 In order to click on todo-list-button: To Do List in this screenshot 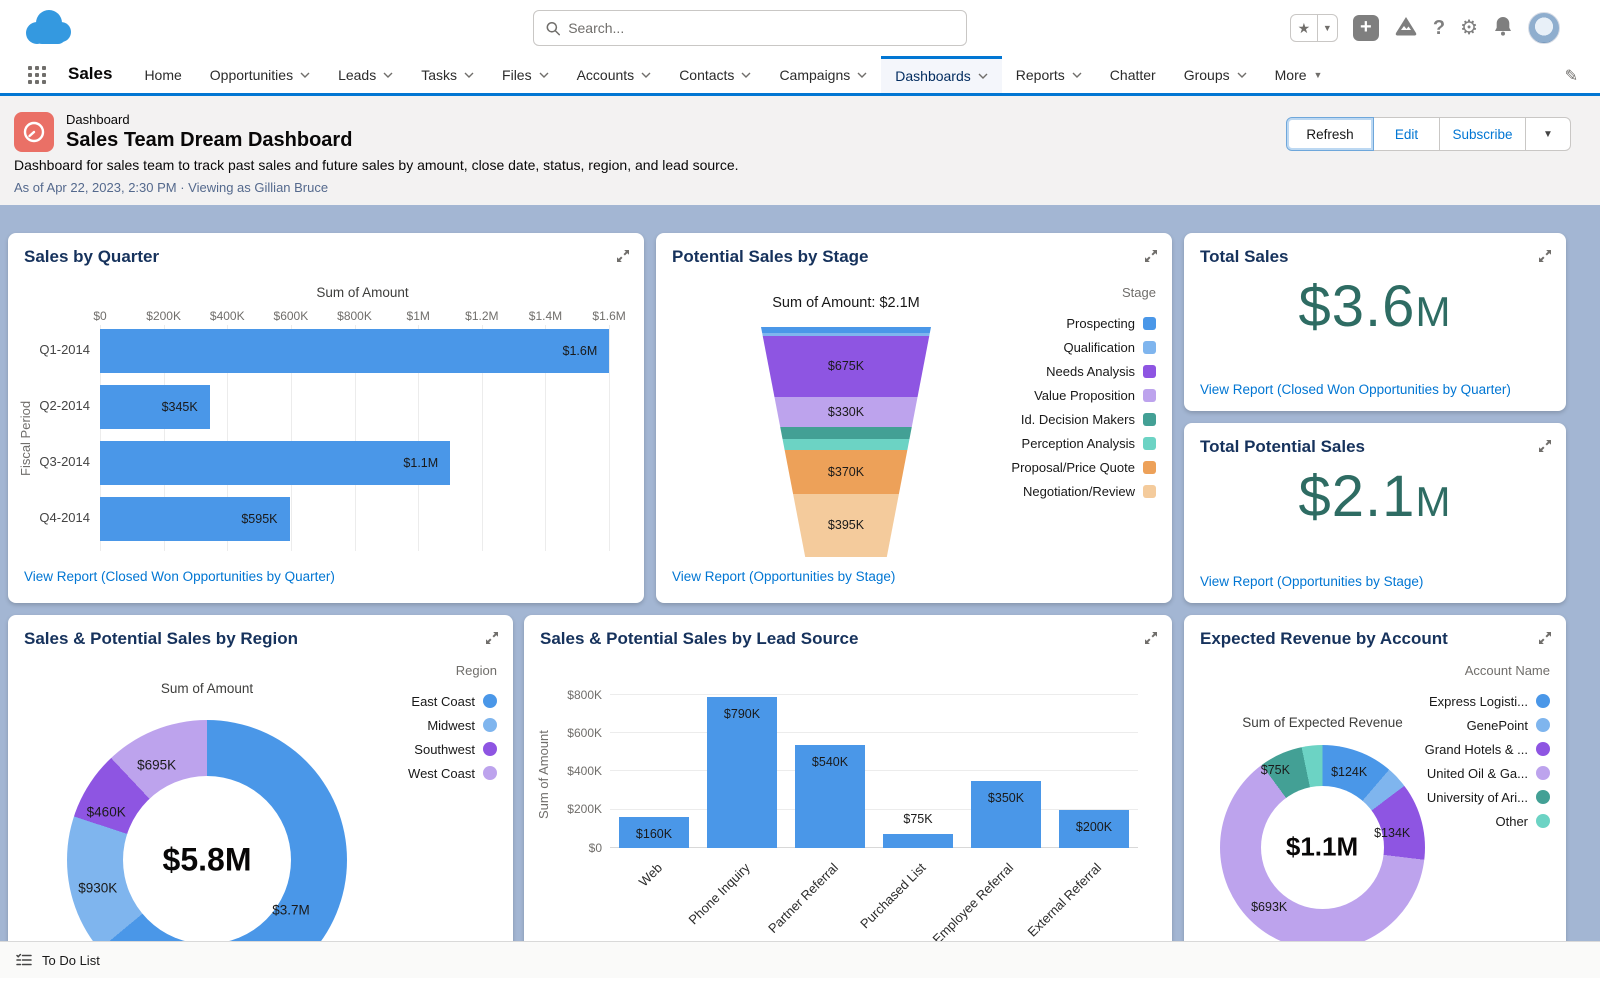, I will do `click(800, 959)`.